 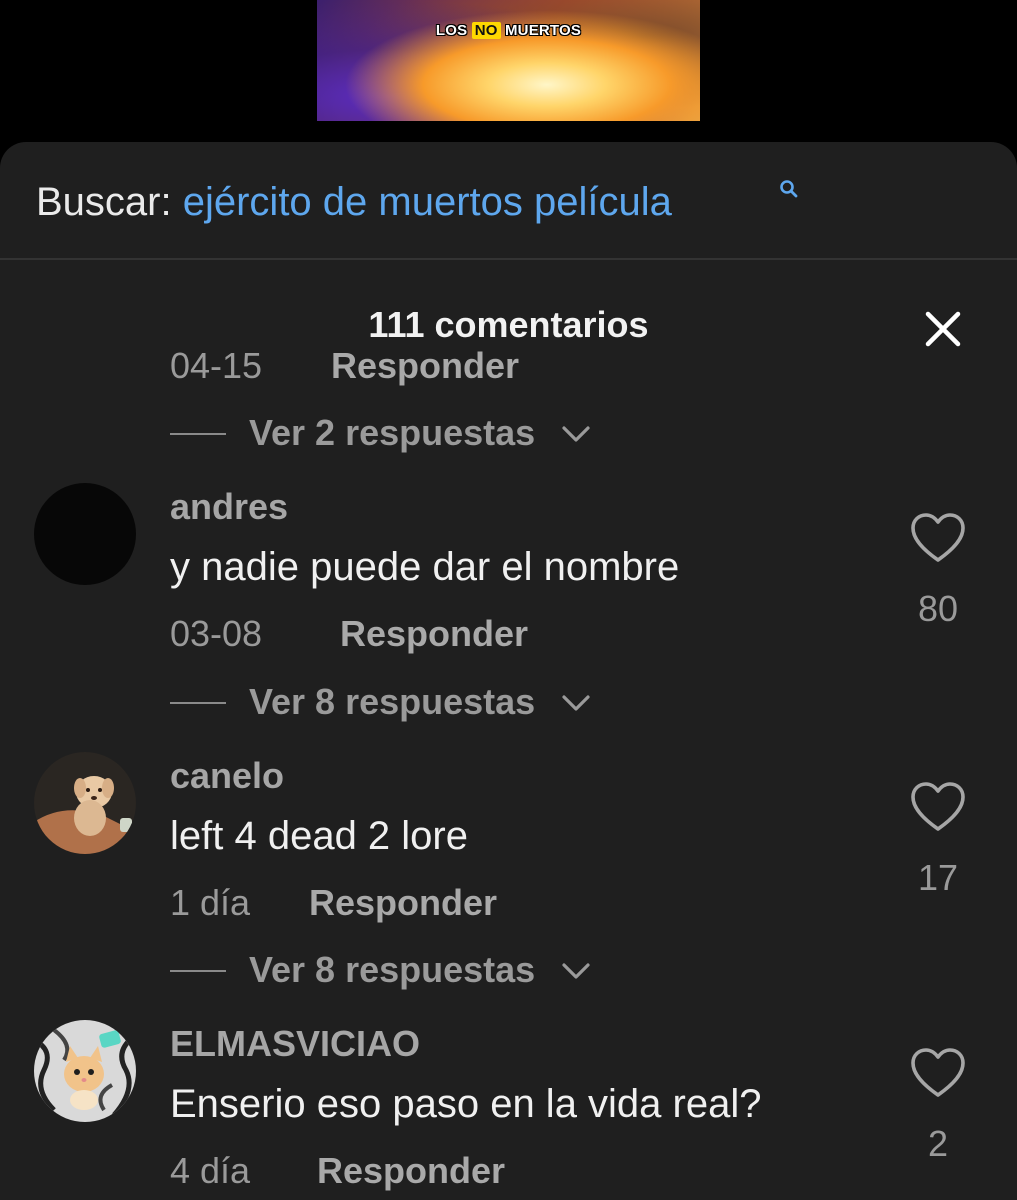 What do you see at coordinates (543, 30) in the screenshot?
I see `video-caption-word-3: MUERTOS` at bounding box center [543, 30].